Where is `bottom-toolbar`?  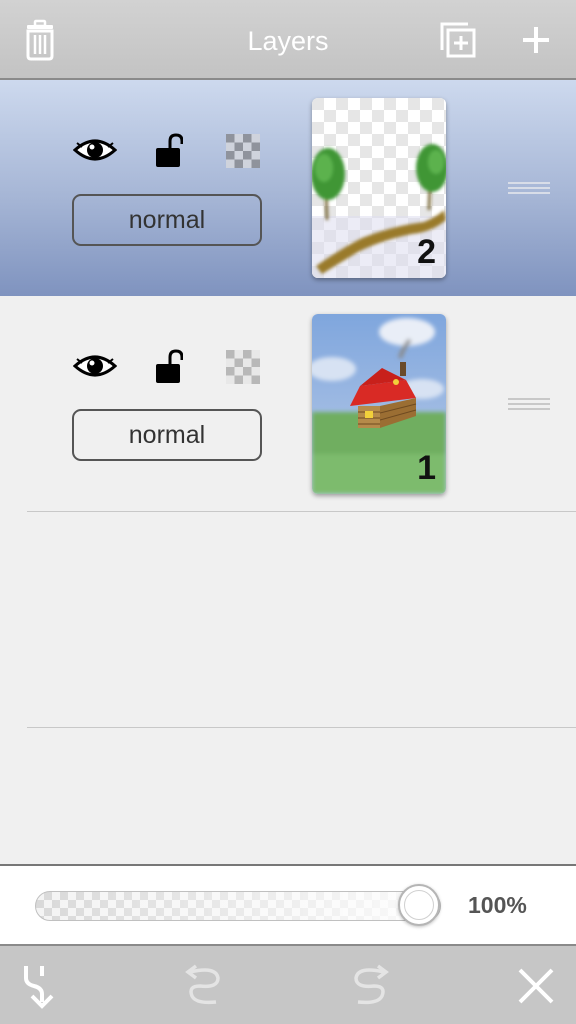
bottom-toolbar is located at coordinates (288, 984).